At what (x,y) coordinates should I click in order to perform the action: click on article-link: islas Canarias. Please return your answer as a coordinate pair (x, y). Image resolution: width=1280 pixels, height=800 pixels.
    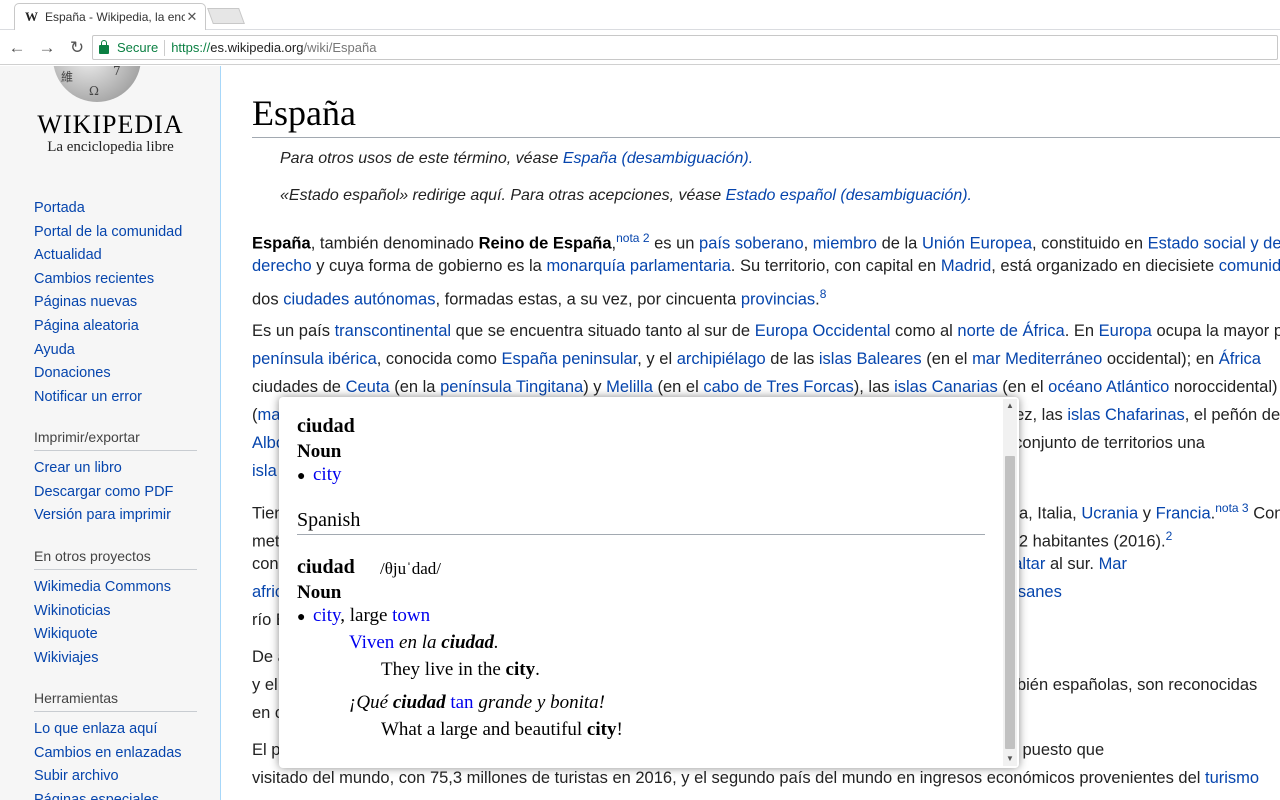
    Looking at the image, I should click on (946, 387).